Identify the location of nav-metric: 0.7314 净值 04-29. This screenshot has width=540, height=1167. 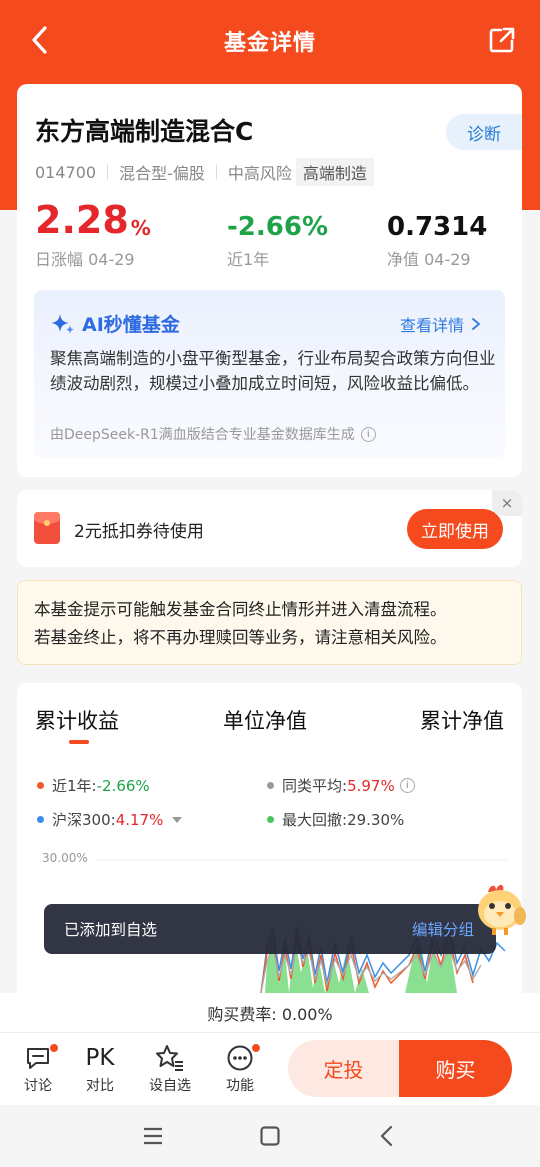
(437, 235).